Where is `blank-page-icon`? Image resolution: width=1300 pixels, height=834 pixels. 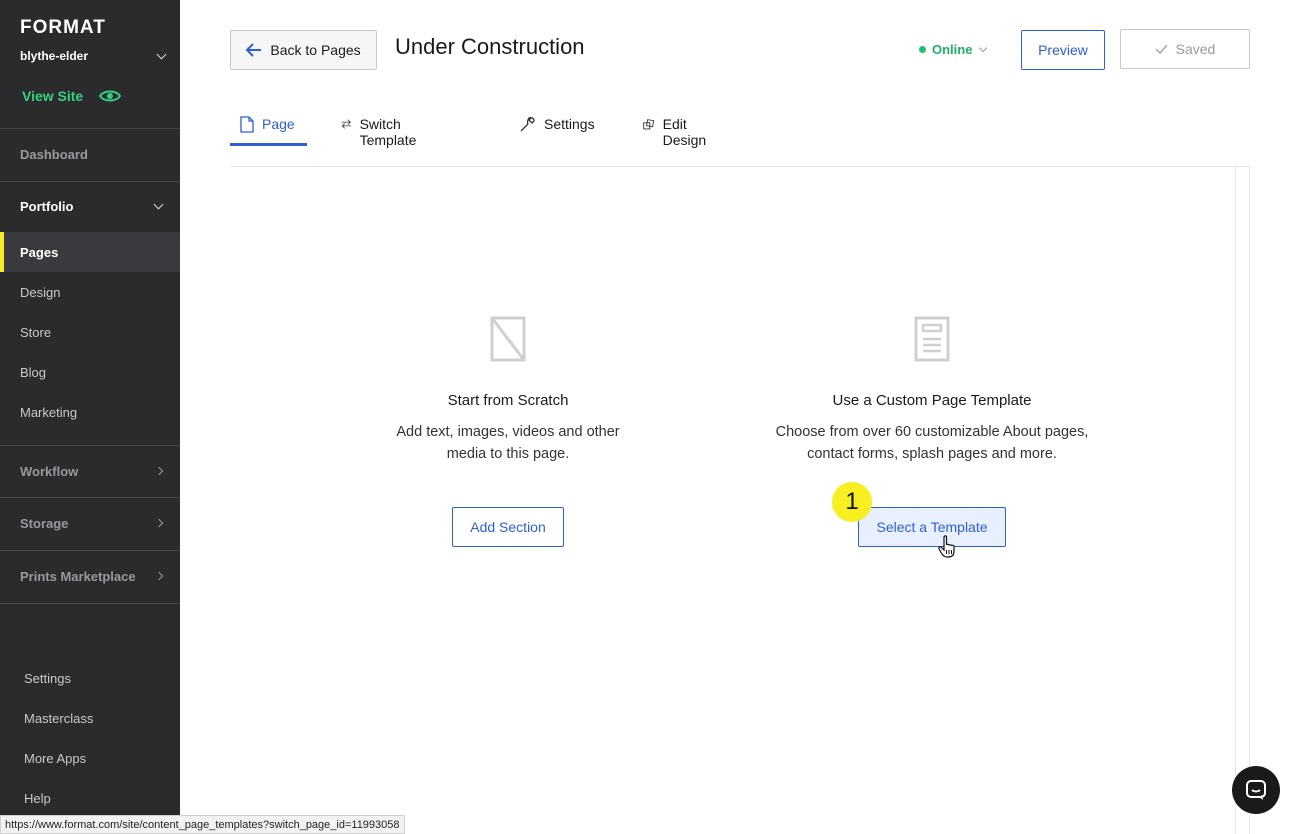
blank-page-icon is located at coordinates (508, 339).